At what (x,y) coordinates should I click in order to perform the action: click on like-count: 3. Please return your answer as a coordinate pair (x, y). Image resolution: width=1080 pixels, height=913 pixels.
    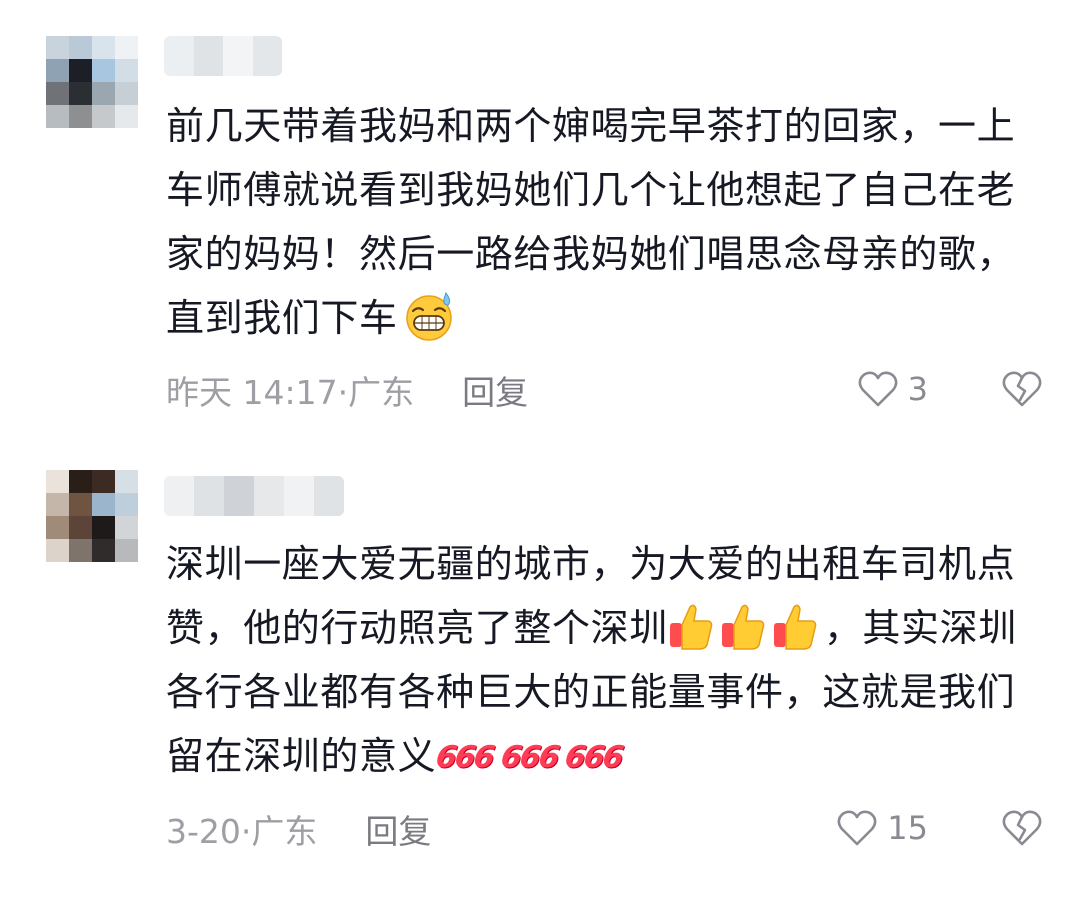
    Looking at the image, I should click on (917, 389).